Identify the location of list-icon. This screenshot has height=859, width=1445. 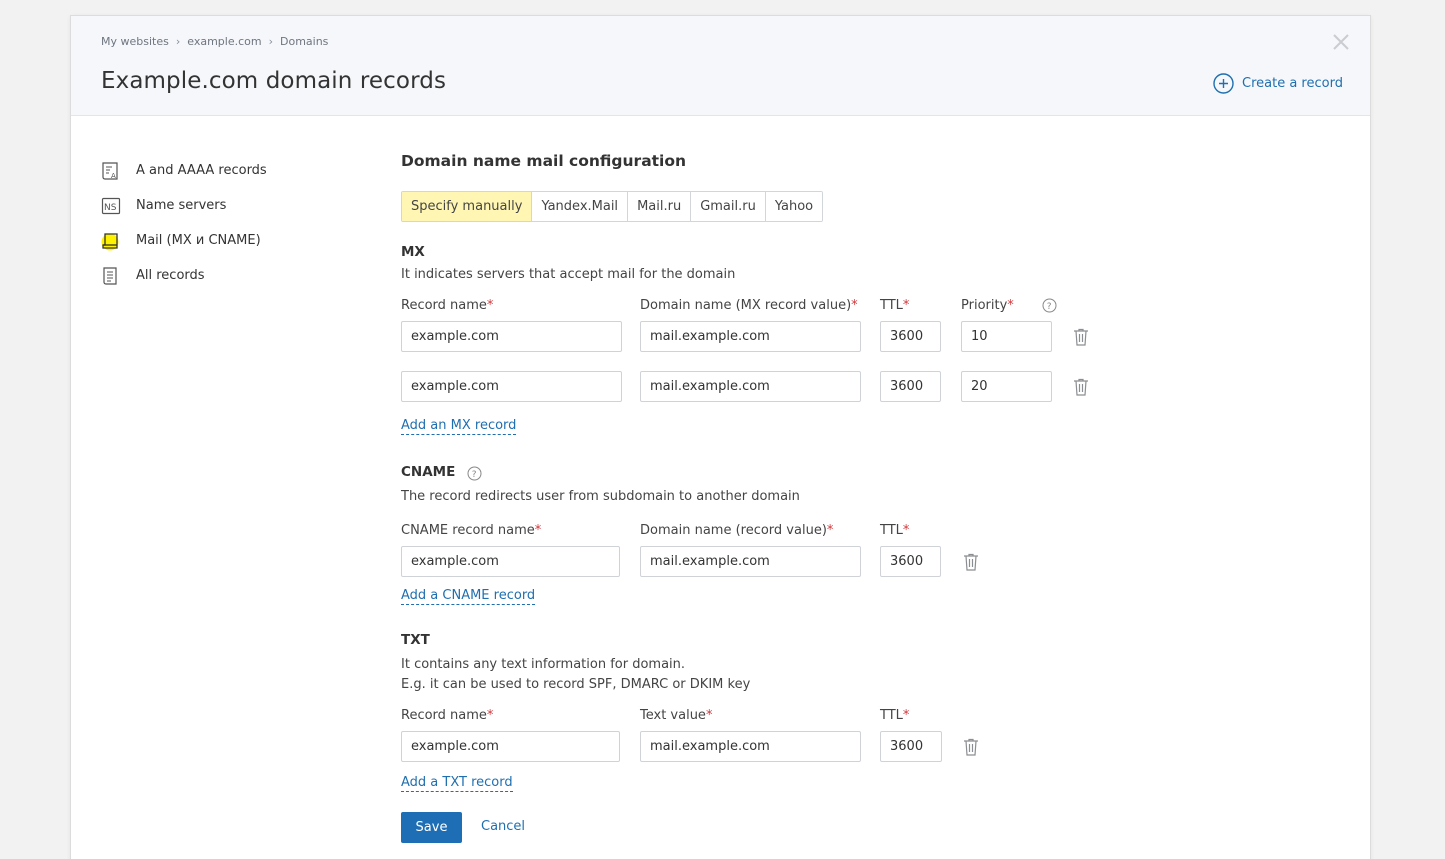
(110, 275).